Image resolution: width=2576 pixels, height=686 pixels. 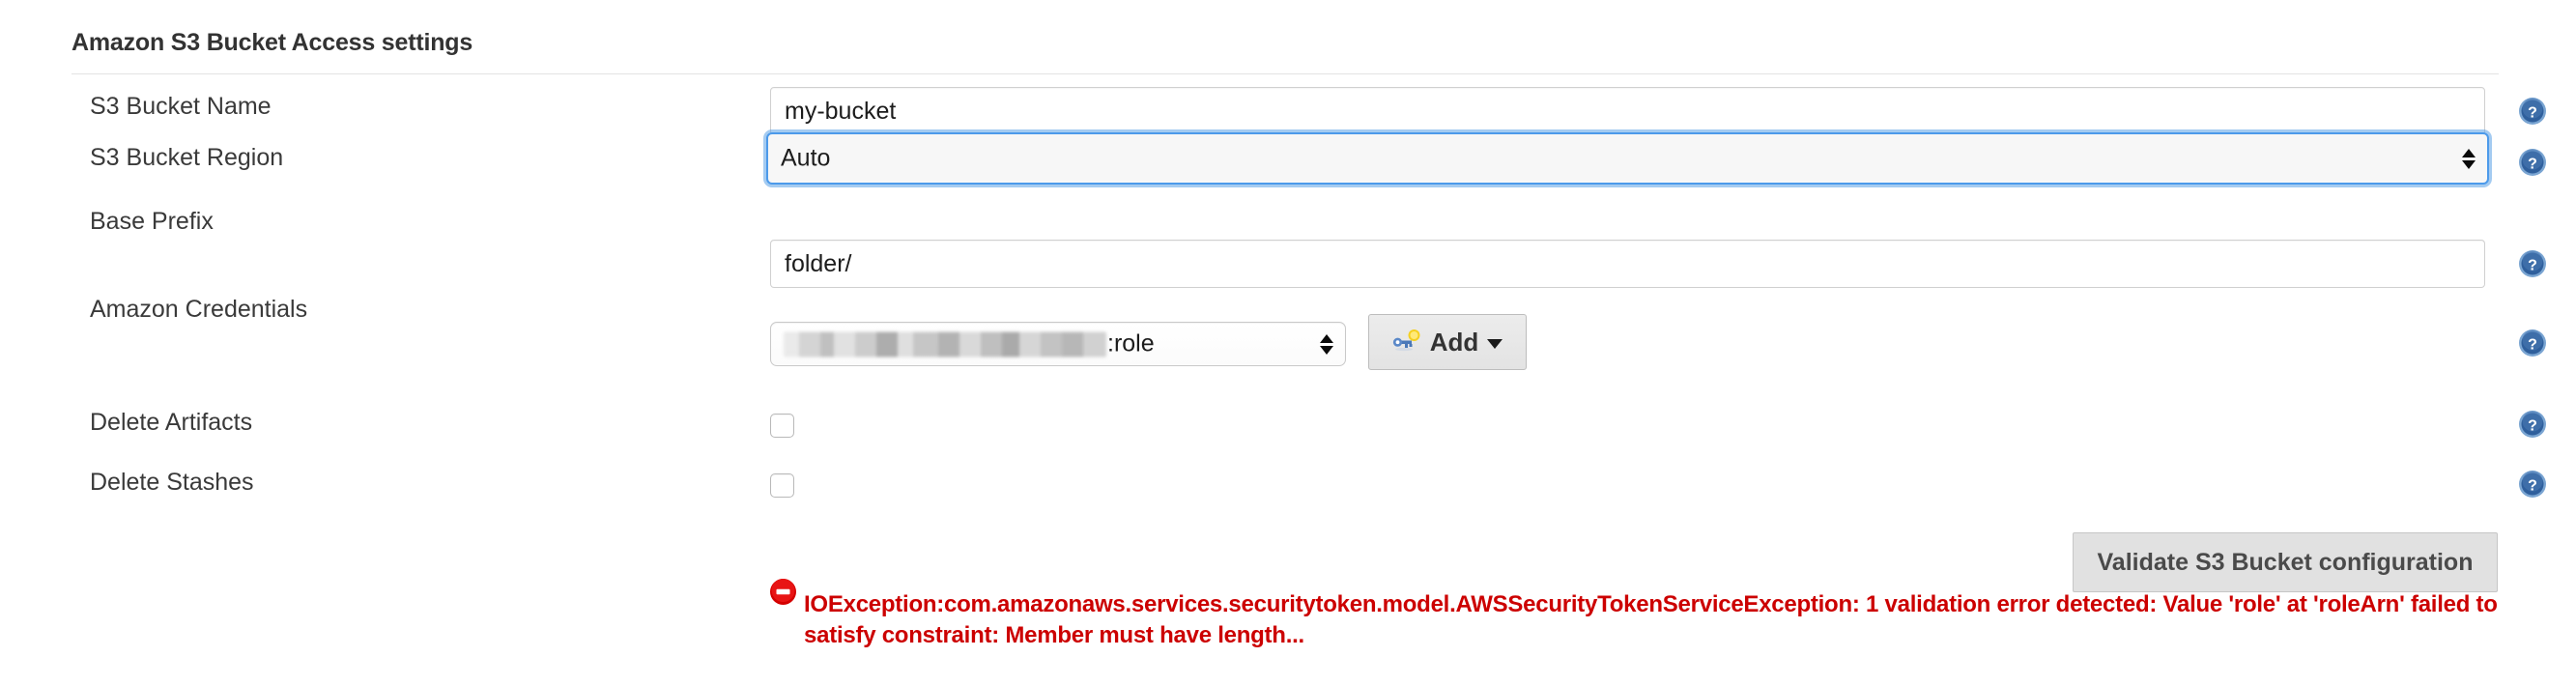 I want to click on help-icon-amazon-credentials: ?, so click(x=2533, y=343).